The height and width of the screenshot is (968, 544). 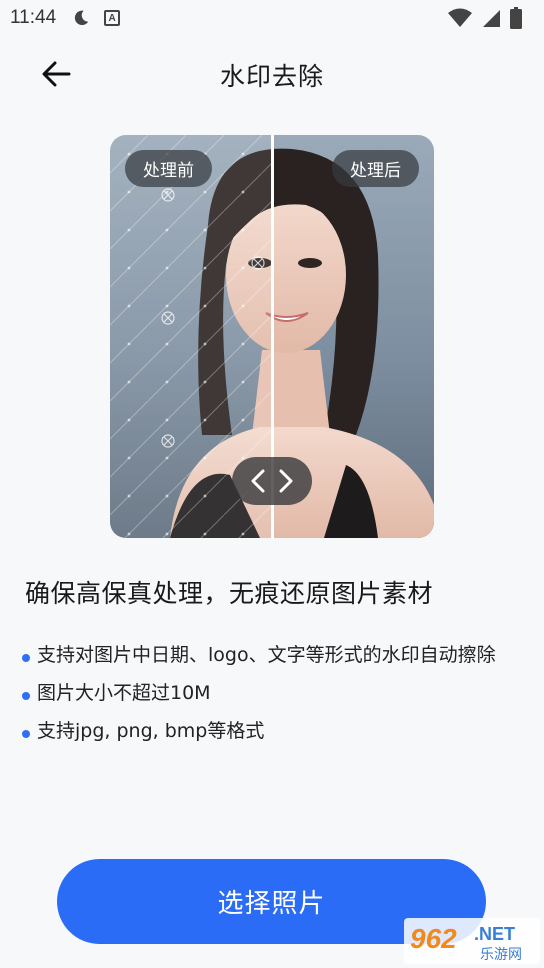 What do you see at coordinates (266, 655) in the screenshot?
I see `feature-text: 支持对图片中日期、logo、文字等形式的水印自动擦除` at bounding box center [266, 655].